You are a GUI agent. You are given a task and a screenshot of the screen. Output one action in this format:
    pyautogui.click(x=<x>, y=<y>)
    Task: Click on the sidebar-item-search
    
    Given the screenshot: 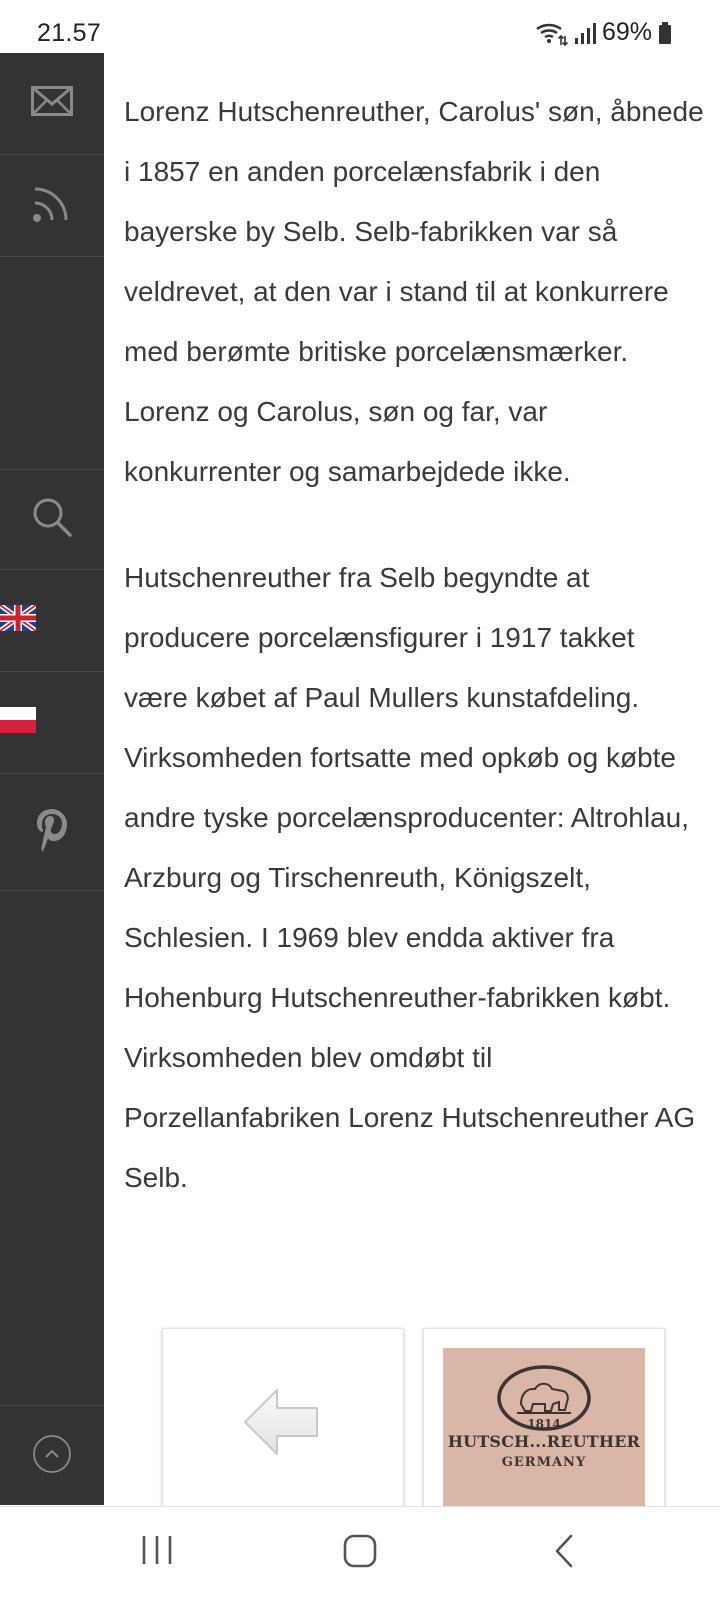 What is the action you would take?
    pyautogui.click(x=52, y=520)
    